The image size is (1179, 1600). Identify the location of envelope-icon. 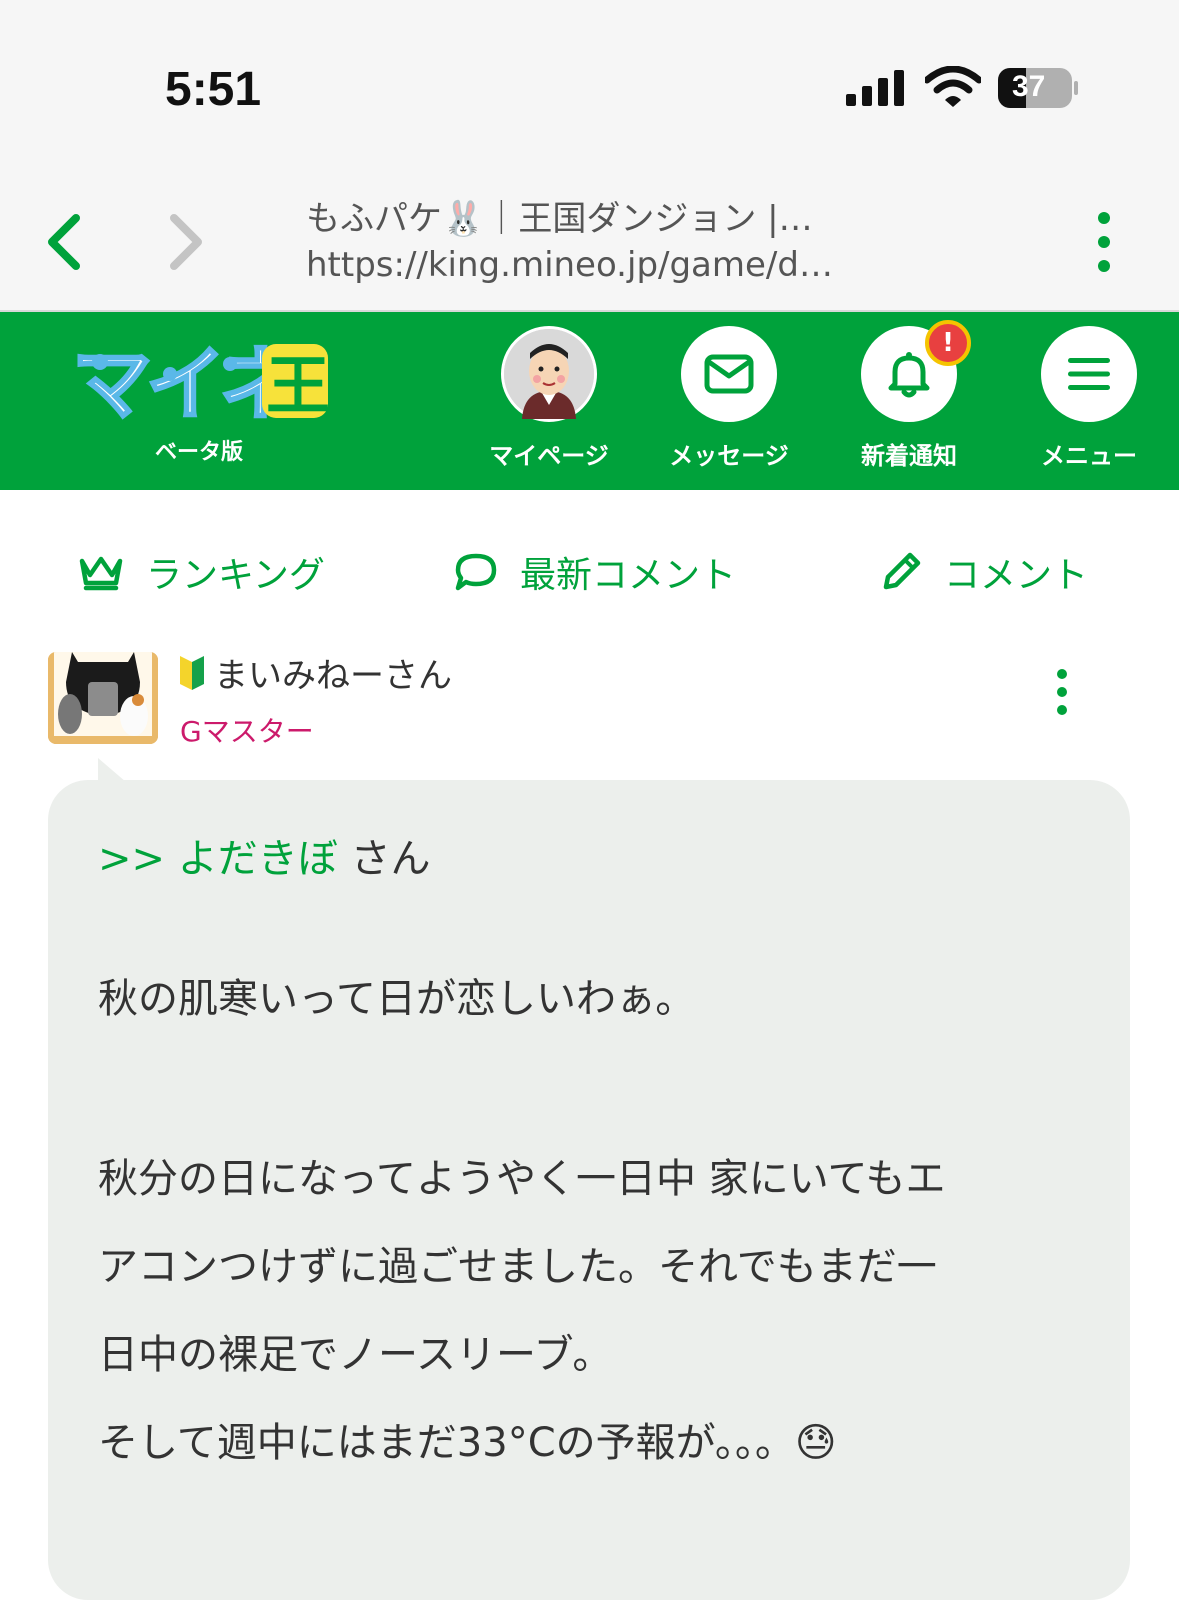
(729, 374).